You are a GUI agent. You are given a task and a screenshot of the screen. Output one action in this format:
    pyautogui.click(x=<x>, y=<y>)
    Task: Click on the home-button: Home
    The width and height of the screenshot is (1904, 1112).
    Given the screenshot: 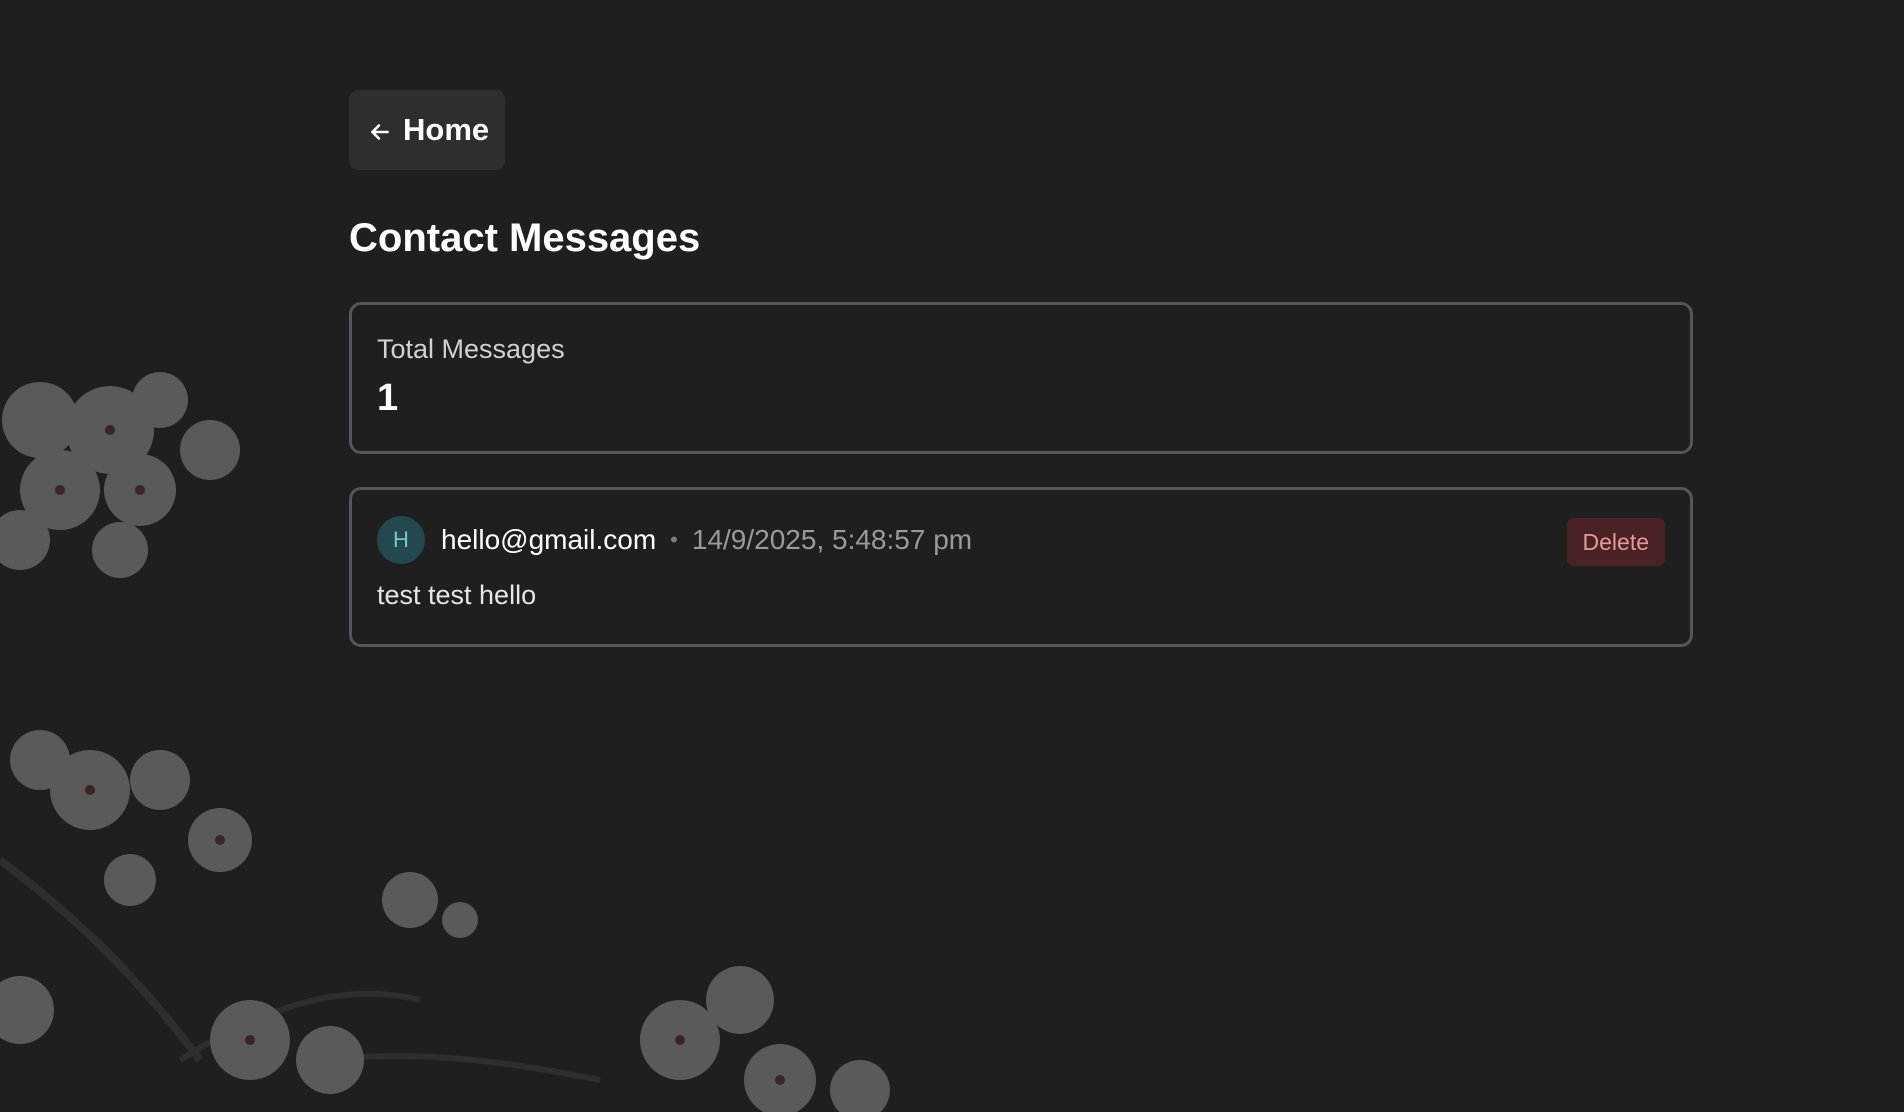 What is the action you would take?
    pyautogui.click(x=427, y=130)
    